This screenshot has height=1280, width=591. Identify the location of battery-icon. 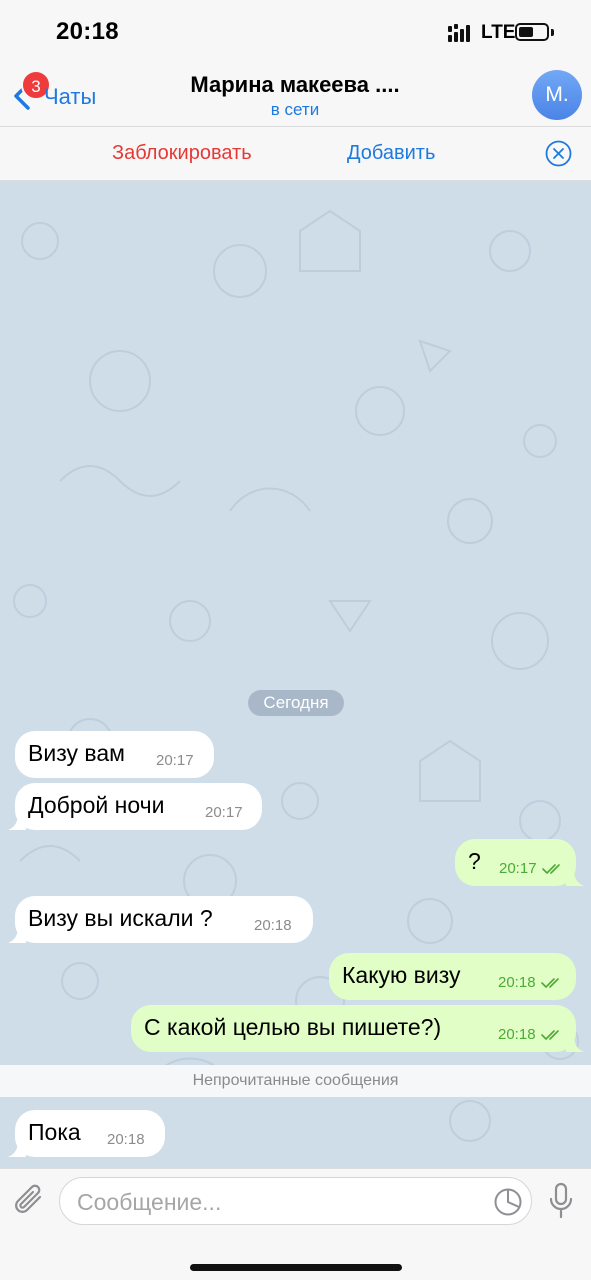
(532, 32).